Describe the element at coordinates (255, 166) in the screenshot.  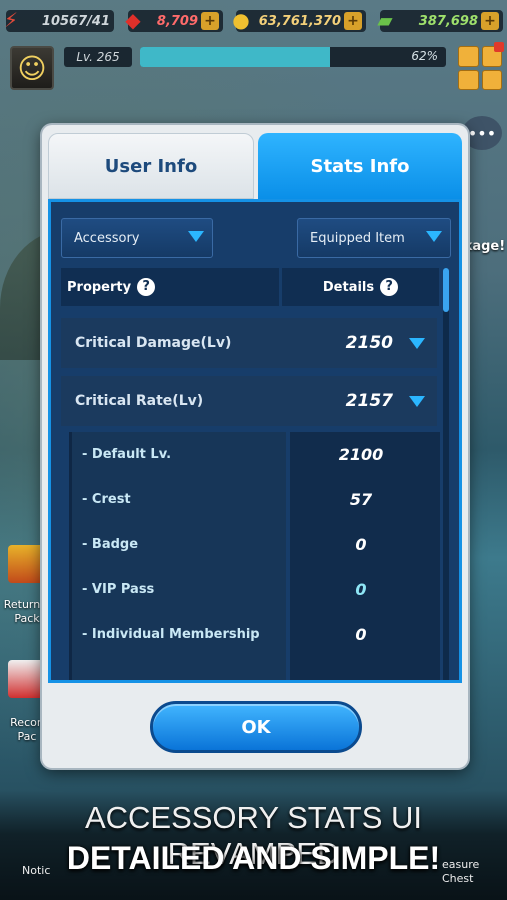
I see `dialog-tabs: User Info Stats Info` at that location.